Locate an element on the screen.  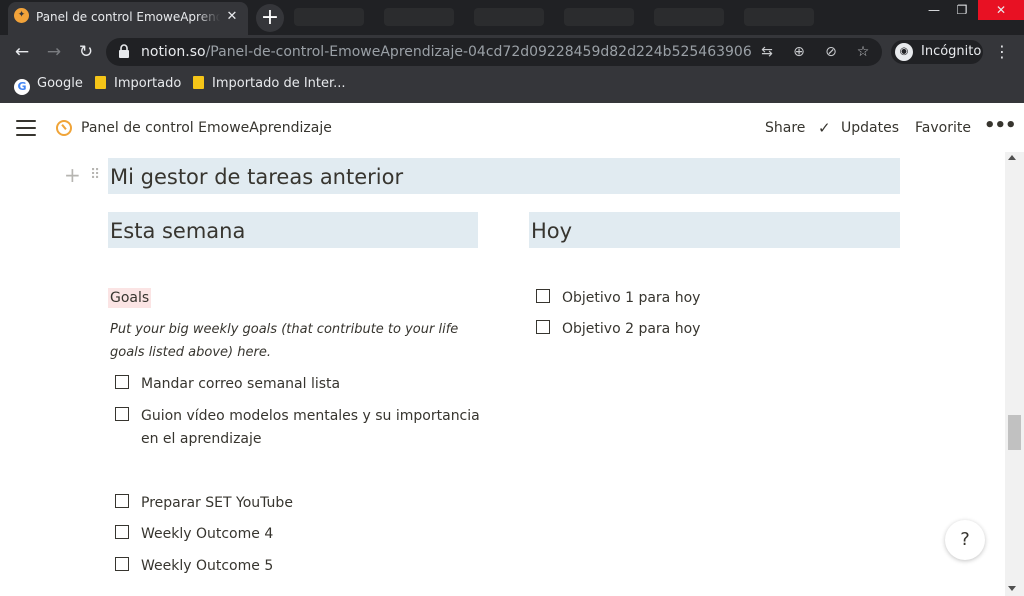
bookmark-label: Google is located at coordinates (60, 83).